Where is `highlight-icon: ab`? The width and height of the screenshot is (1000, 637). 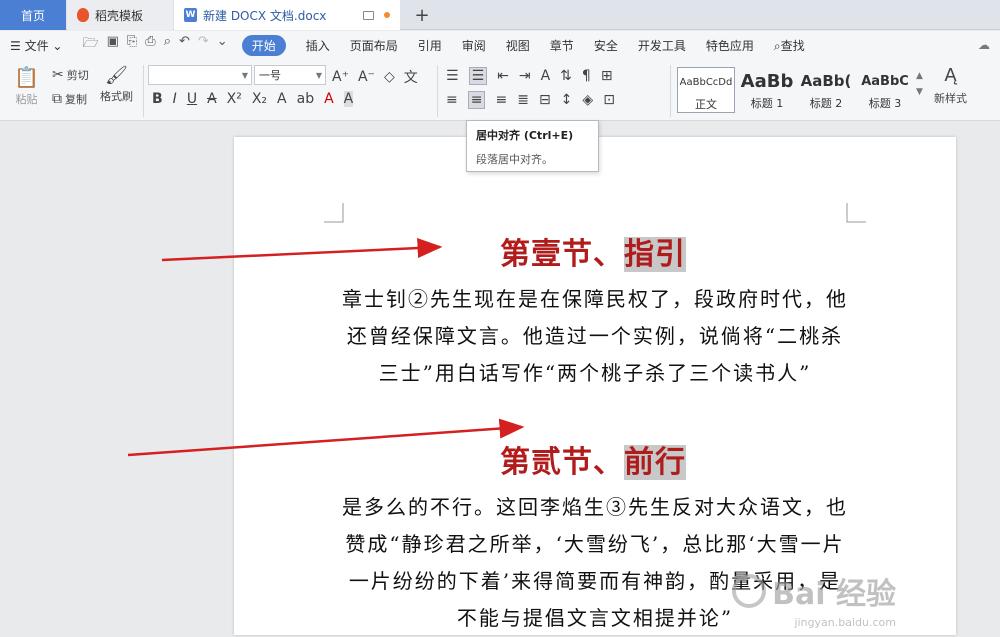 highlight-icon: ab is located at coordinates (305, 99).